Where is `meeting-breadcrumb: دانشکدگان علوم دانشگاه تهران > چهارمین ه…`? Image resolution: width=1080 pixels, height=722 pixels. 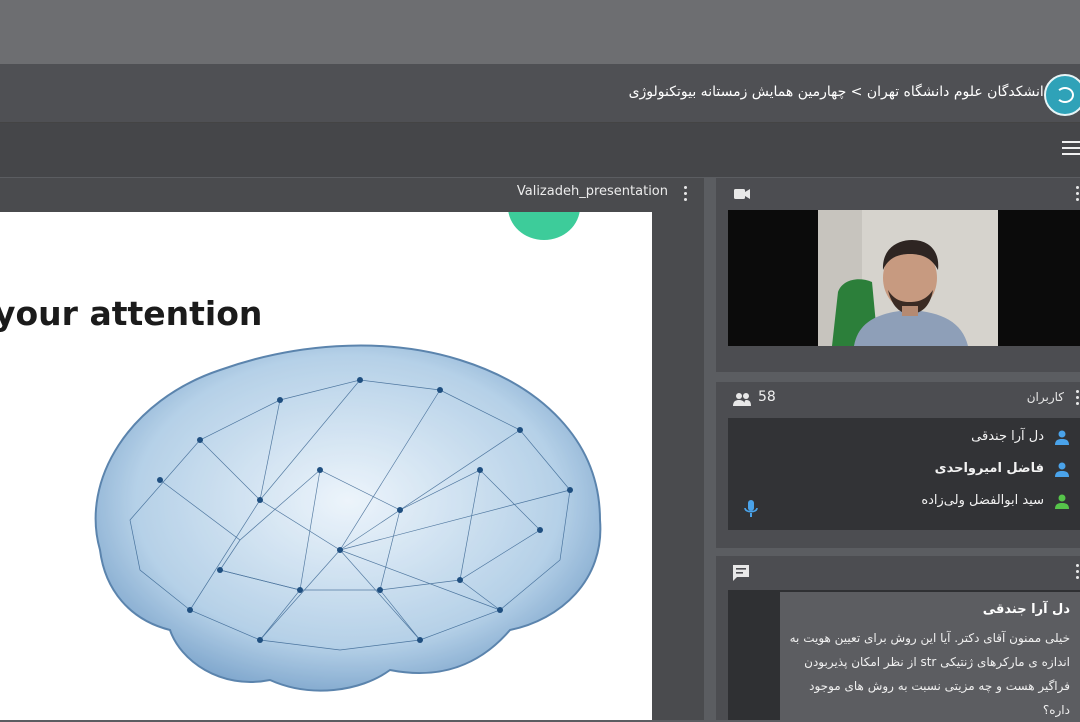
meeting-breadcrumb: دانشکدگان علوم دانشگاه تهران > چهارمین ه… is located at coordinates (839, 92).